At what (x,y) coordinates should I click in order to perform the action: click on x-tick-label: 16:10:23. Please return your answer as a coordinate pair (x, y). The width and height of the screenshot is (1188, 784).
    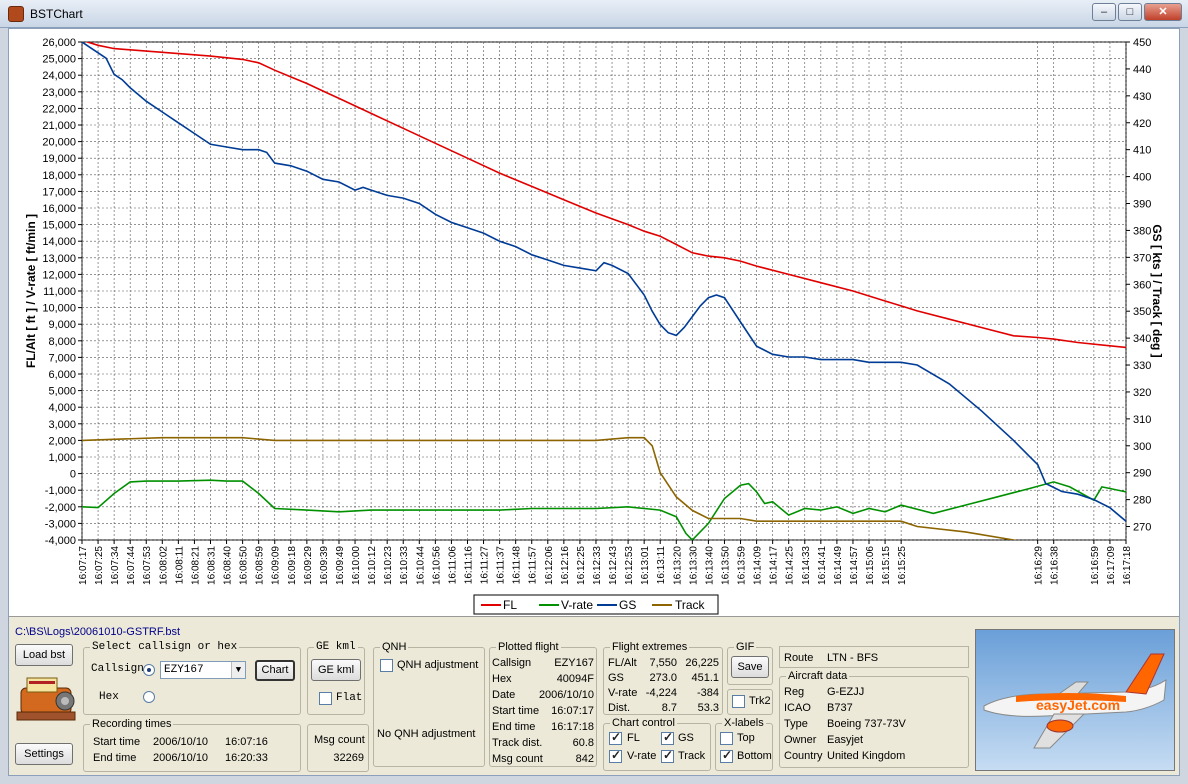
    Looking at the image, I should click on (388, 565).